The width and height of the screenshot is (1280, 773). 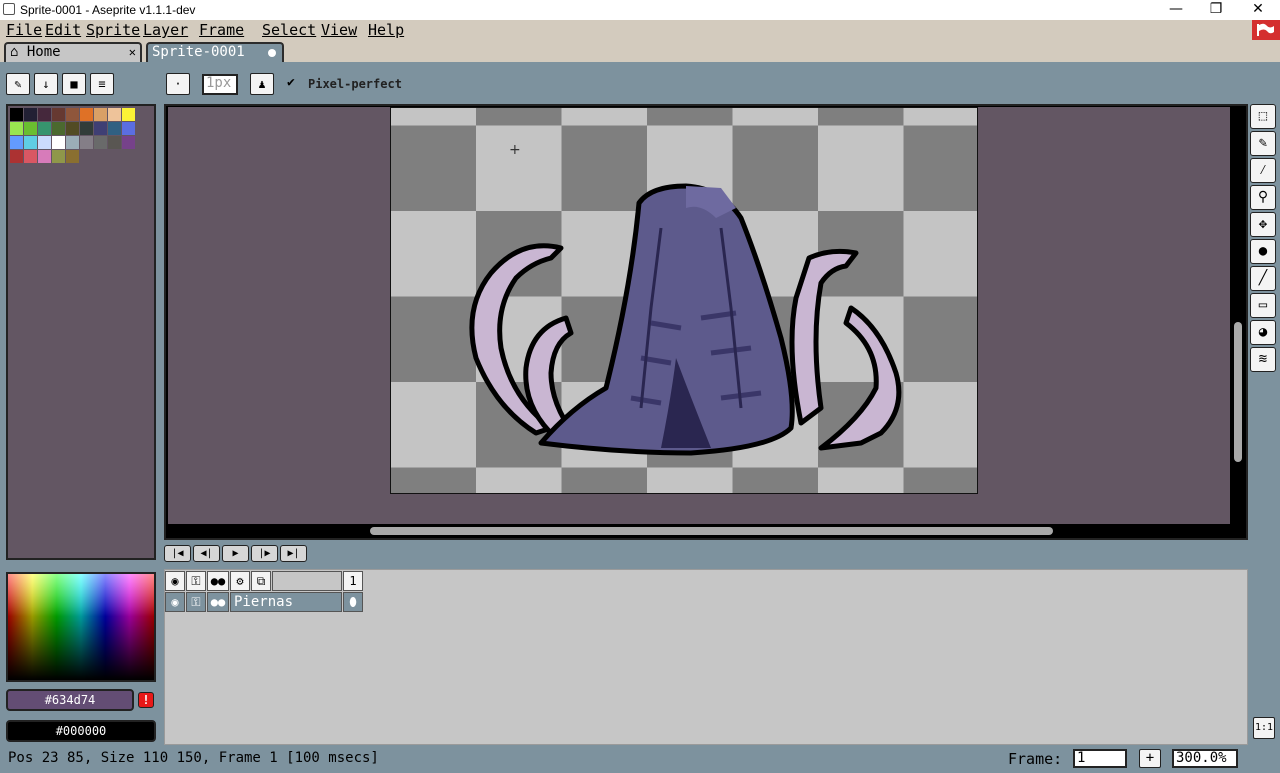 What do you see at coordinates (215, 52) in the screenshot?
I see `tab-sprite: Sprite-0001` at bounding box center [215, 52].